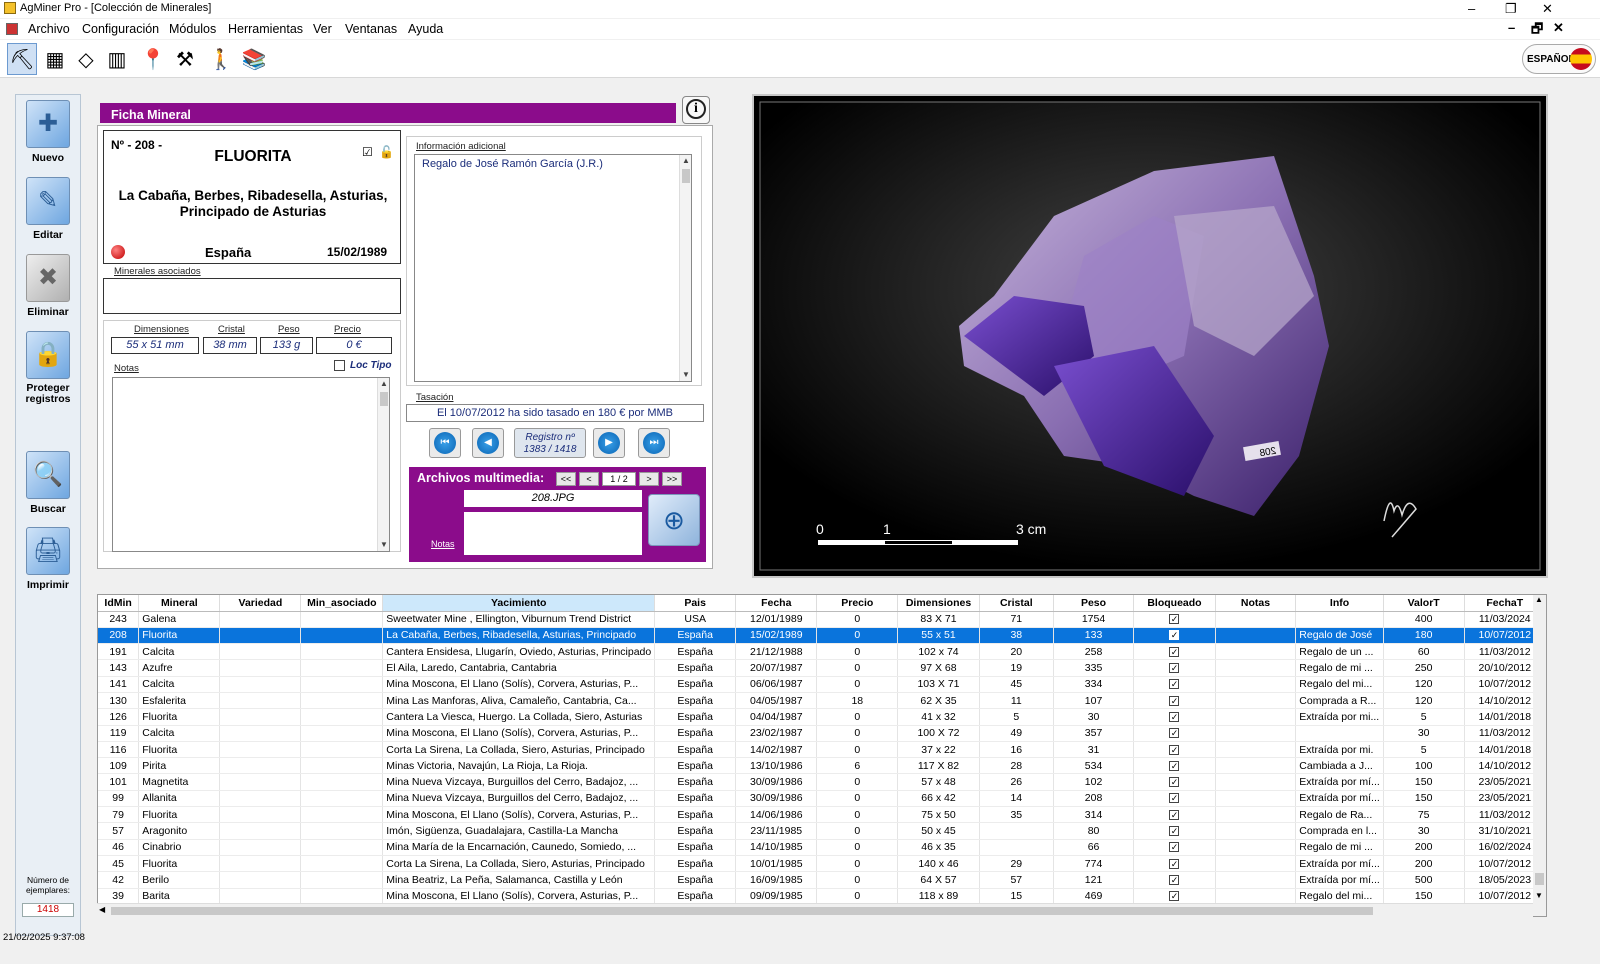  I want to click on menu-herramientas: Herramientas, so click(265, 29).